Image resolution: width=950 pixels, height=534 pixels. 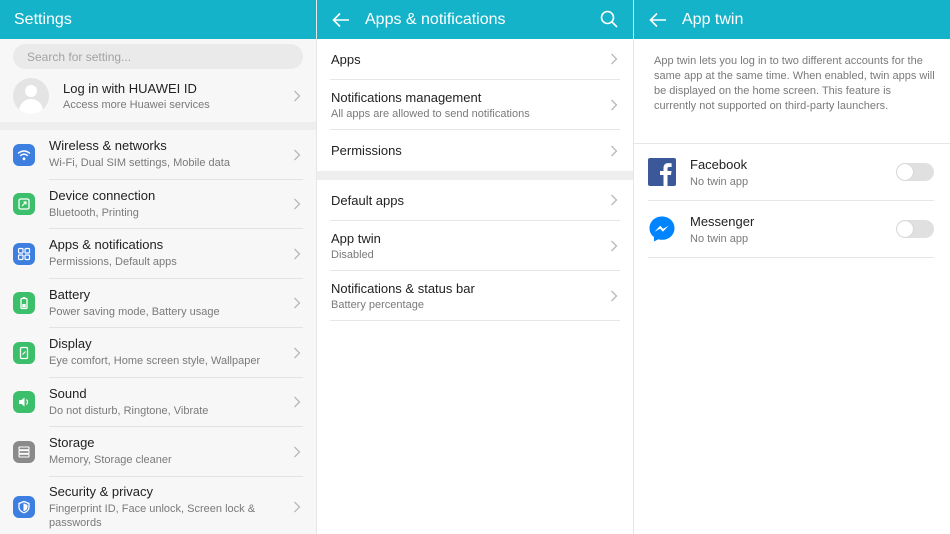 What do you see at coordinates (158, 19) in the screenshot?
I see `settings-app-bar: Settings` at bounding box center [158, 19].